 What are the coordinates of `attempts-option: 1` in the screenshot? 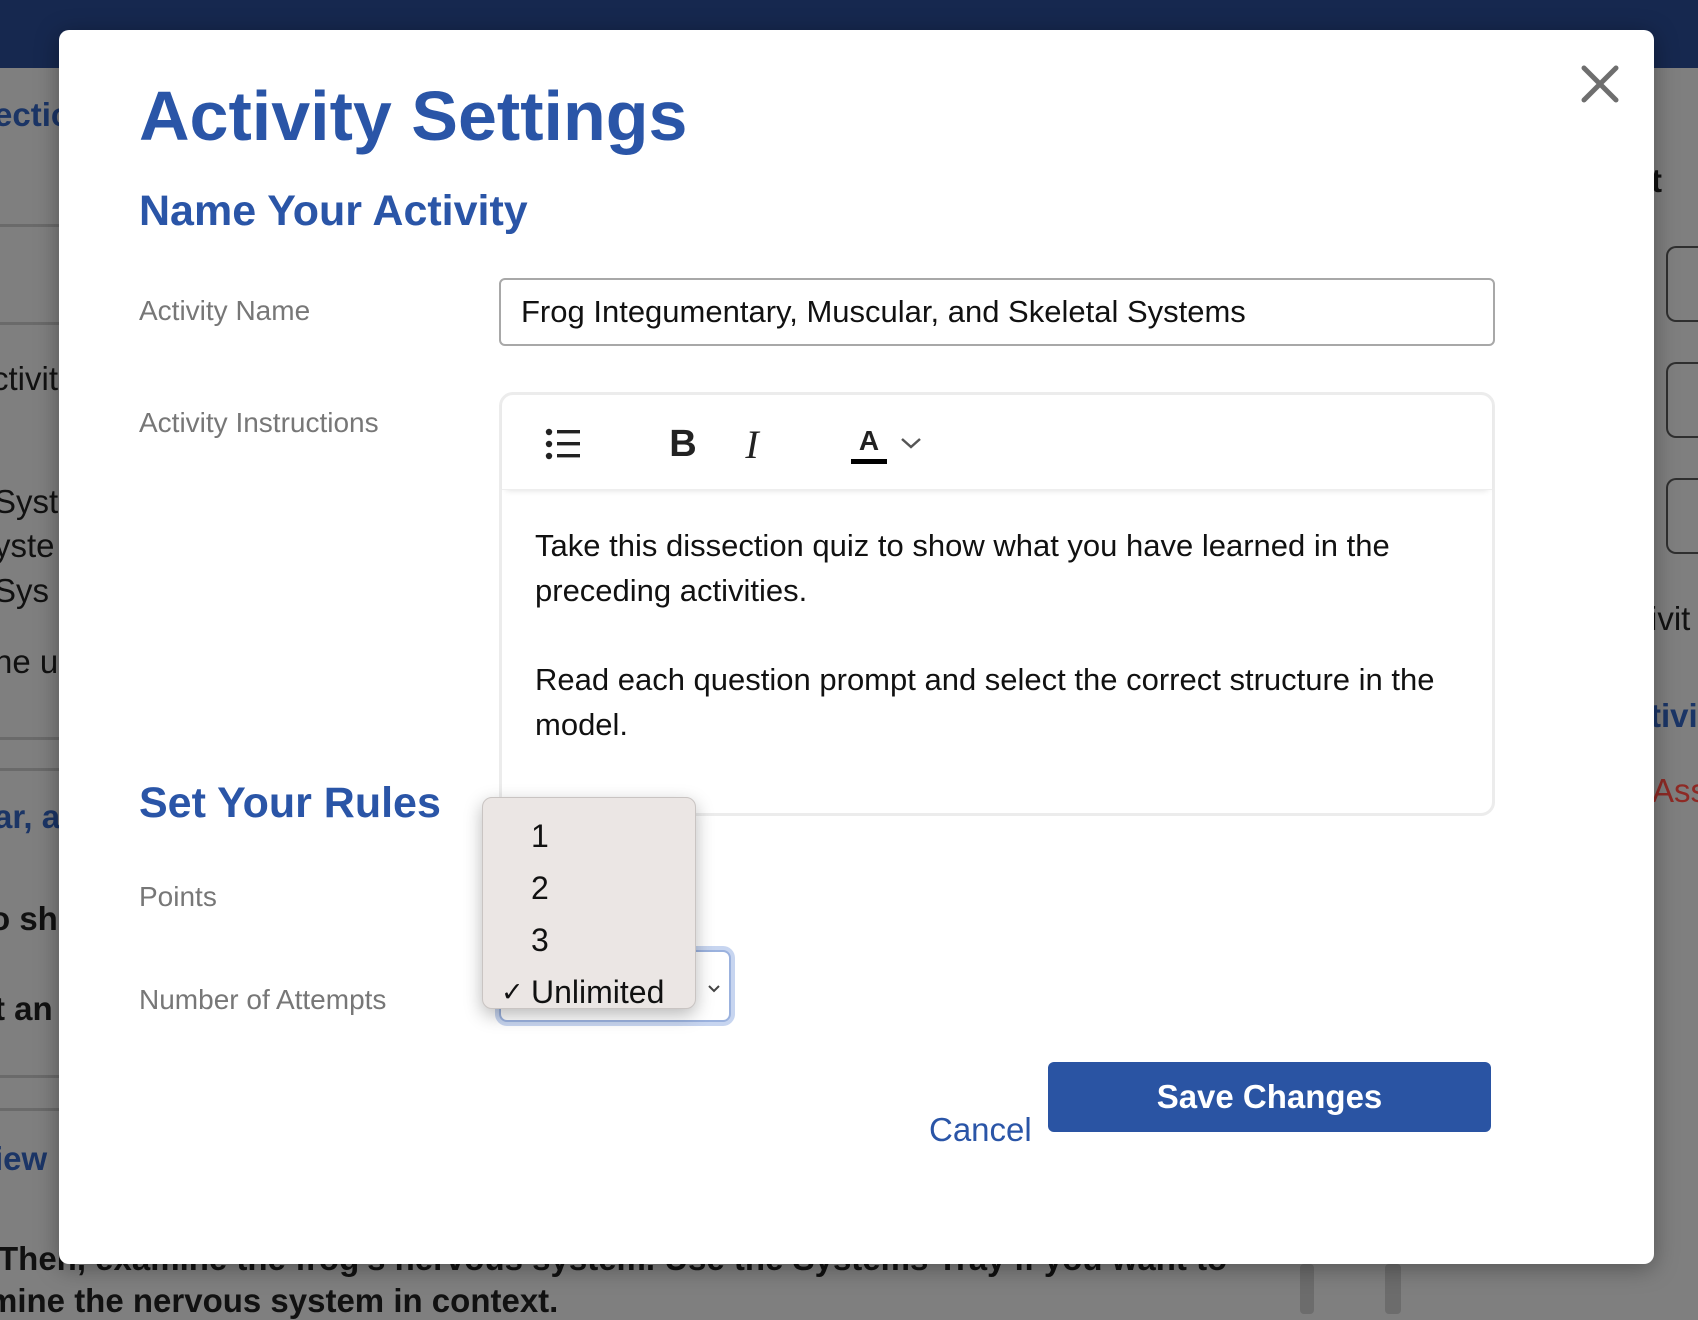 It's located at (589, 836).